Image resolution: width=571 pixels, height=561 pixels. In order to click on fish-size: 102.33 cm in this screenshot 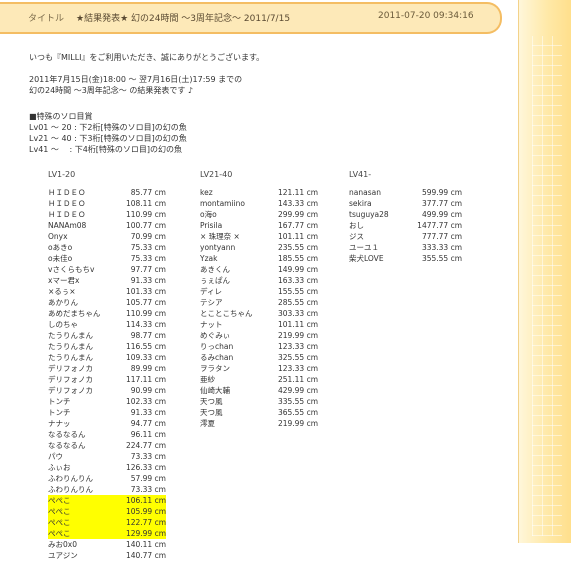, I will do `click(145, 401)`.